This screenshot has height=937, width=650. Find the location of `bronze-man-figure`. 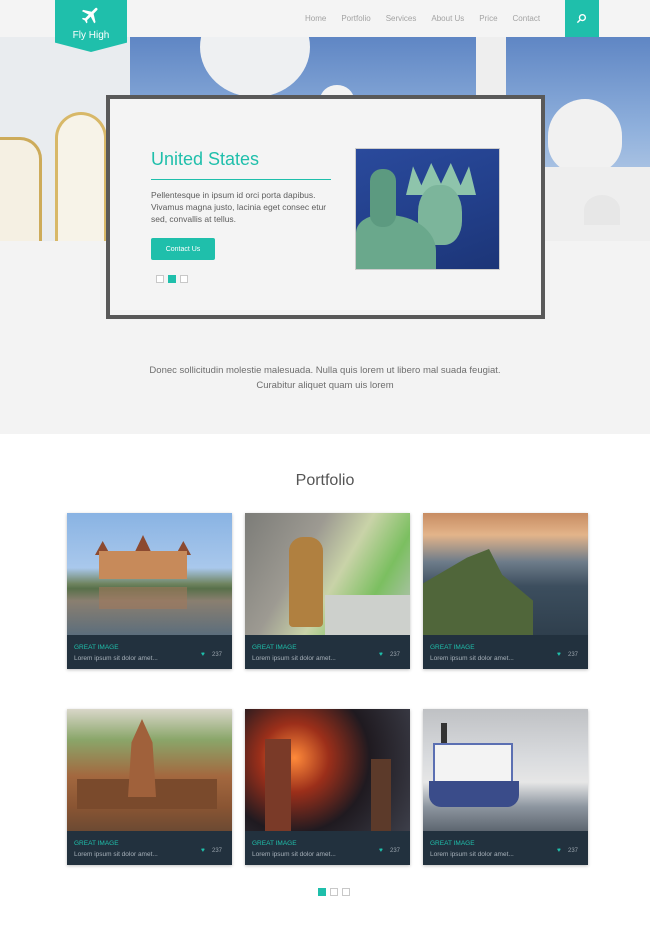

bronze-man-figure is located at coordinates (306, 582).